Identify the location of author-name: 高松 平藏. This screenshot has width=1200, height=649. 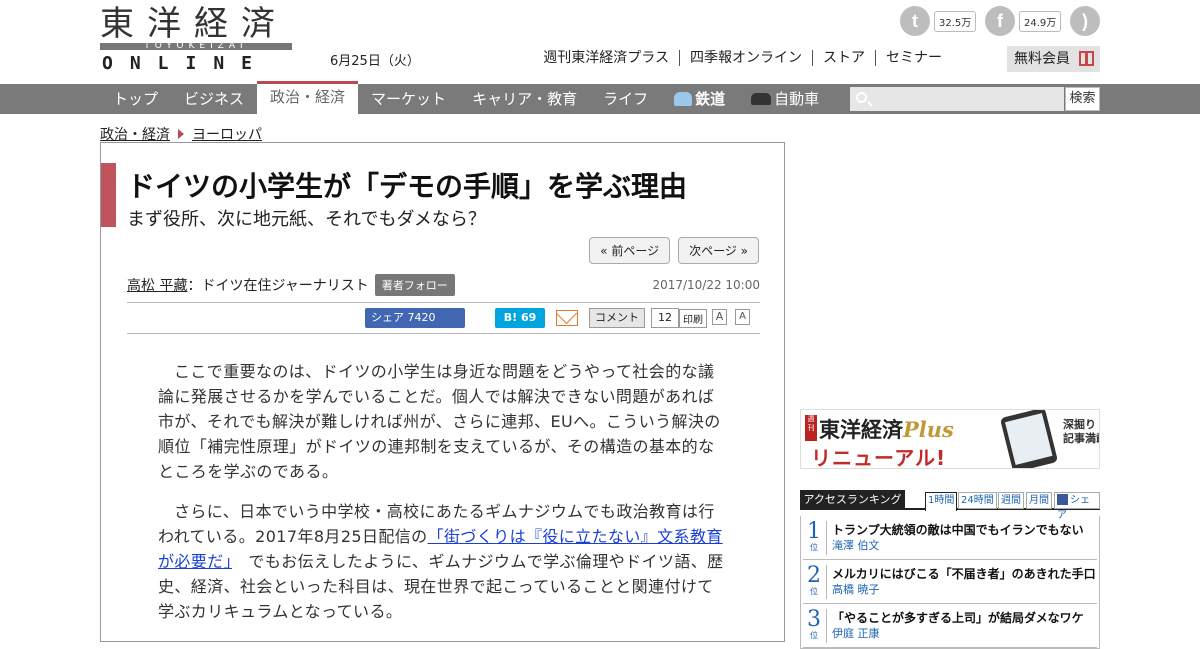
(157, 285).